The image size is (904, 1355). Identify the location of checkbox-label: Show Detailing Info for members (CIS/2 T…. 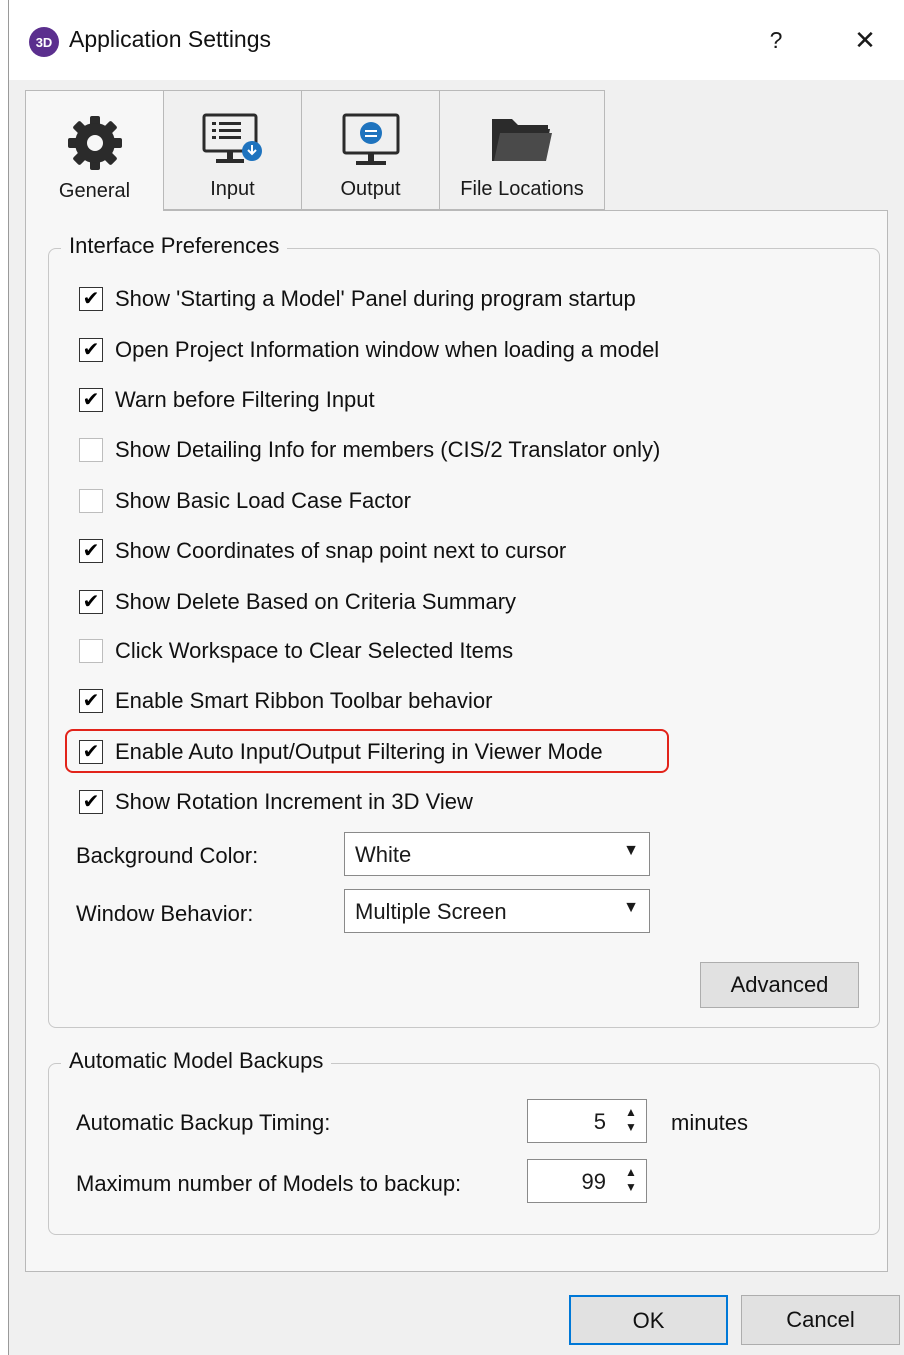
(388, 449).